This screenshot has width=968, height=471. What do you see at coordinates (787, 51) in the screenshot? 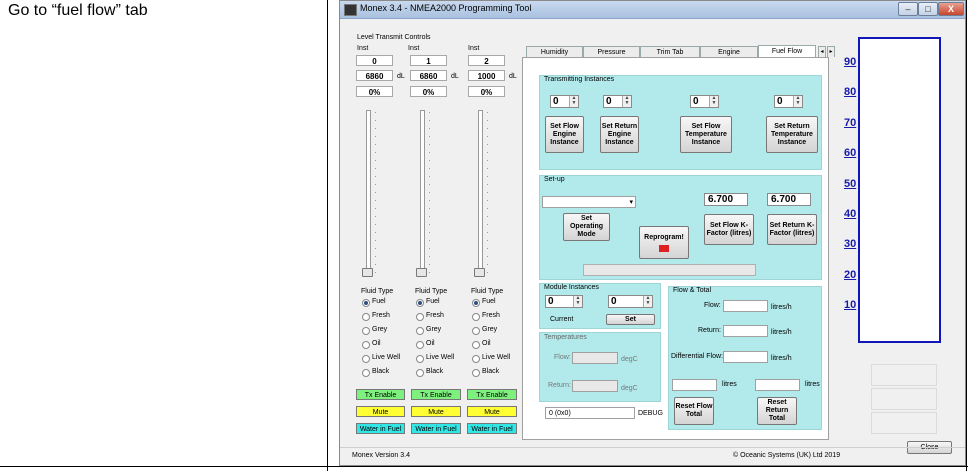
I see `tab-fuel-flow: Fuel Flow` at bounding box center [787, 51].